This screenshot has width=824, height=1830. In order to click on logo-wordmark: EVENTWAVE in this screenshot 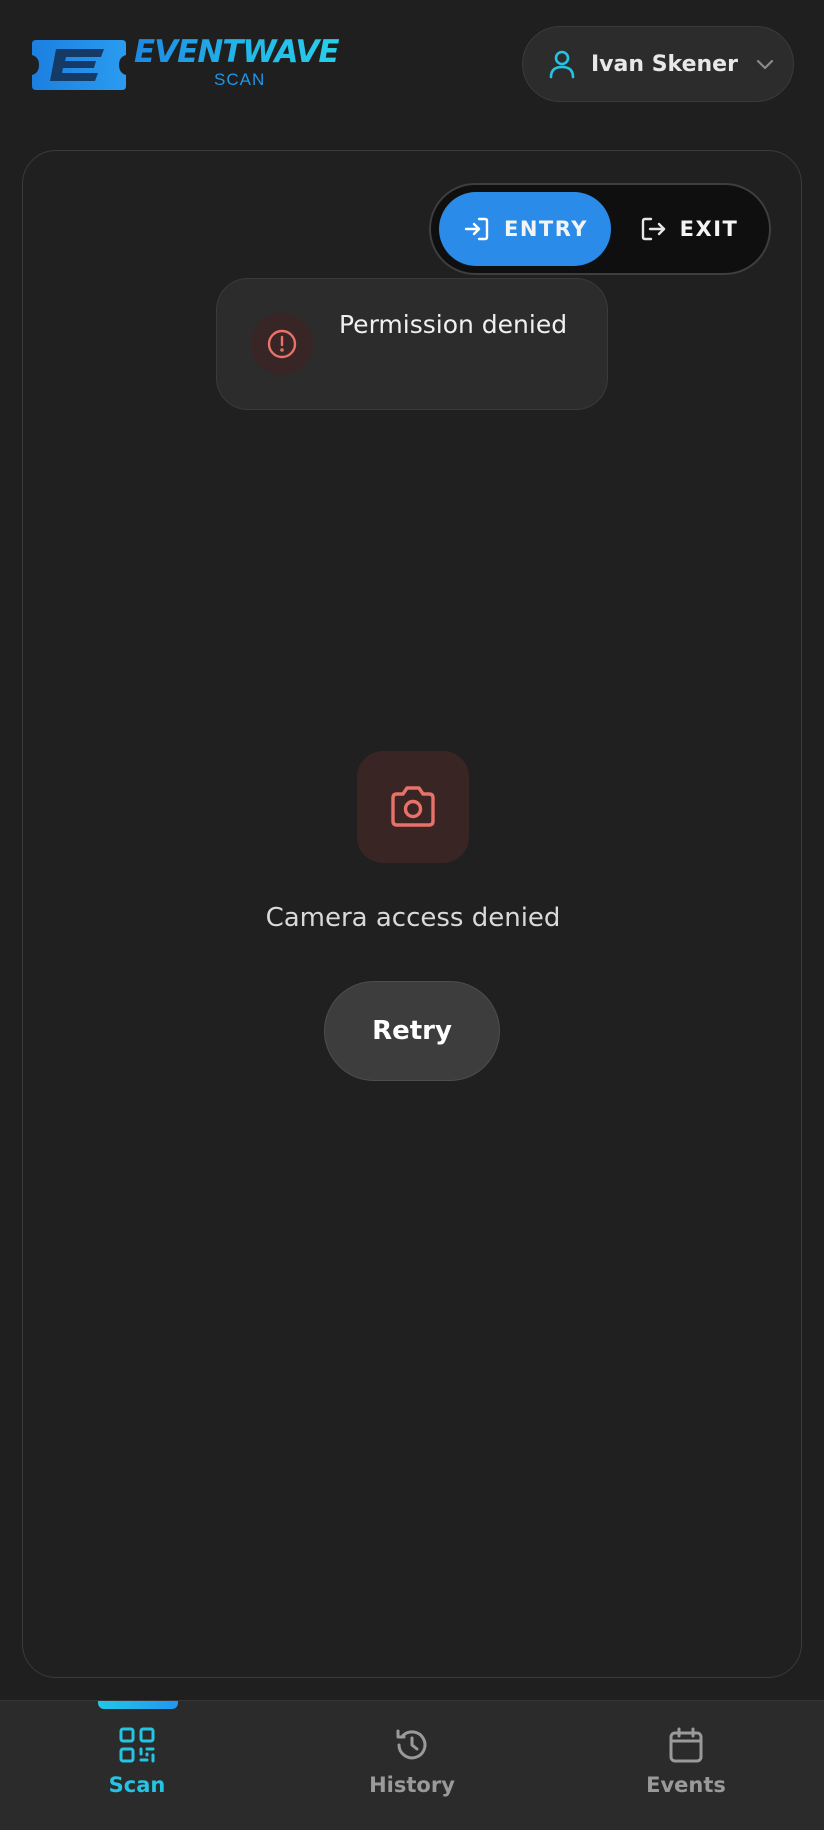, I will do `click(237, 52)`.